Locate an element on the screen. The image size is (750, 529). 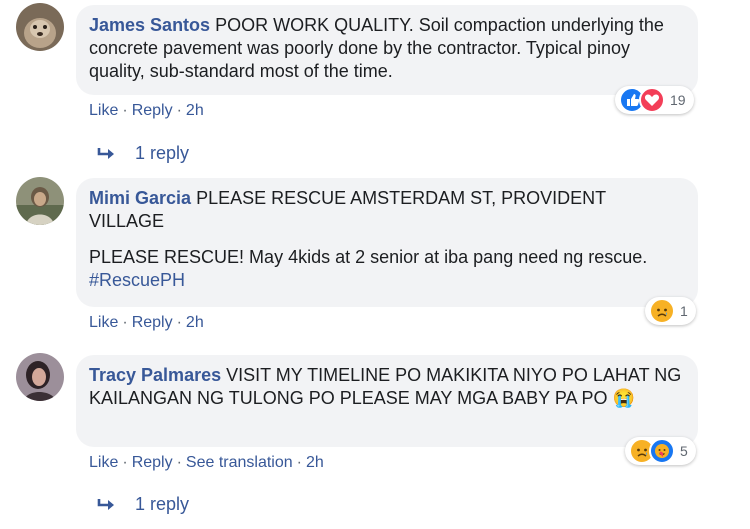
reactions-summary: 1 is located at coordinates (670, 311).